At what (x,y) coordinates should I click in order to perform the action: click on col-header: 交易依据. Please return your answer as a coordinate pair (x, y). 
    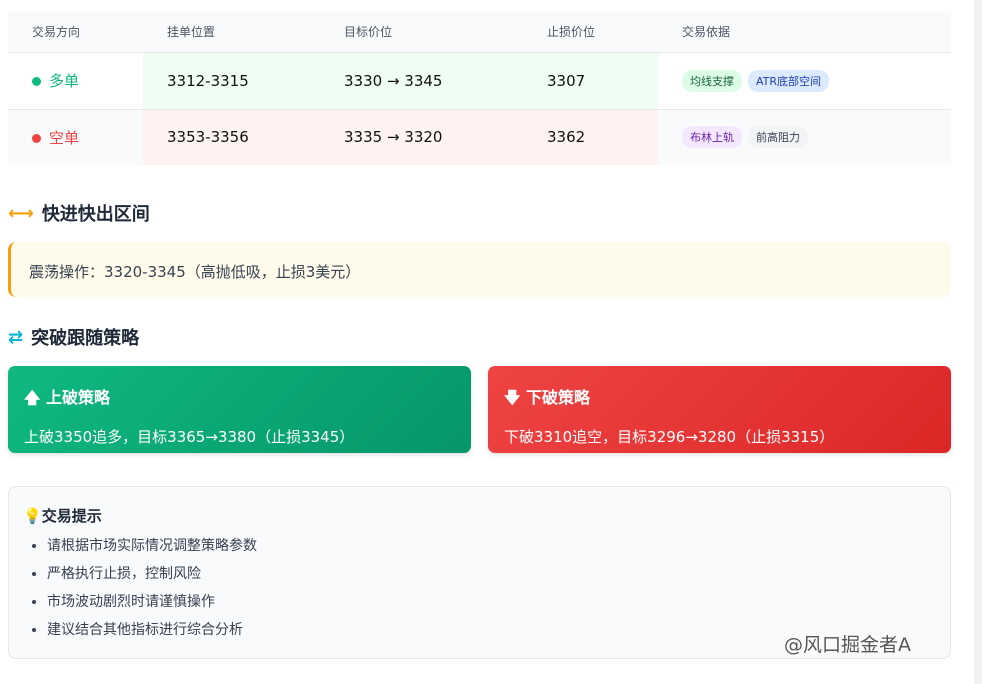
    Looking at the image, I should click on (804, 32).